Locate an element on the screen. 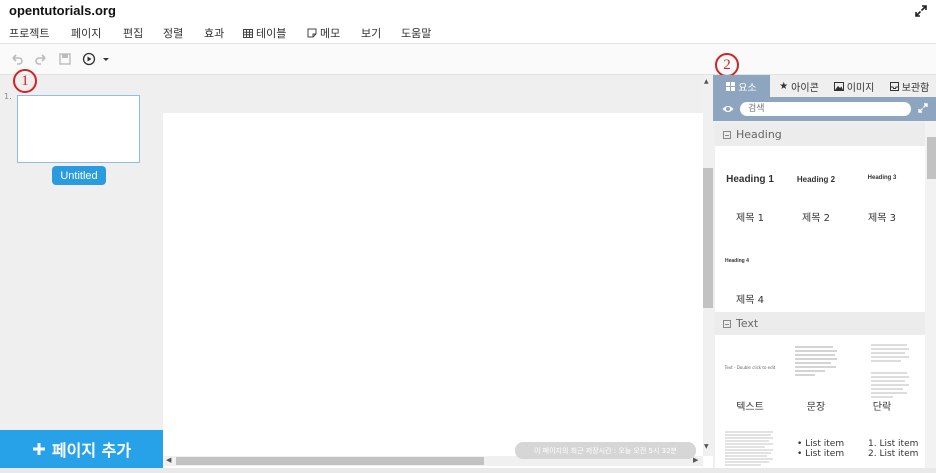  heading-2-preview: Heading 2 is located at coordinates (816, 179).